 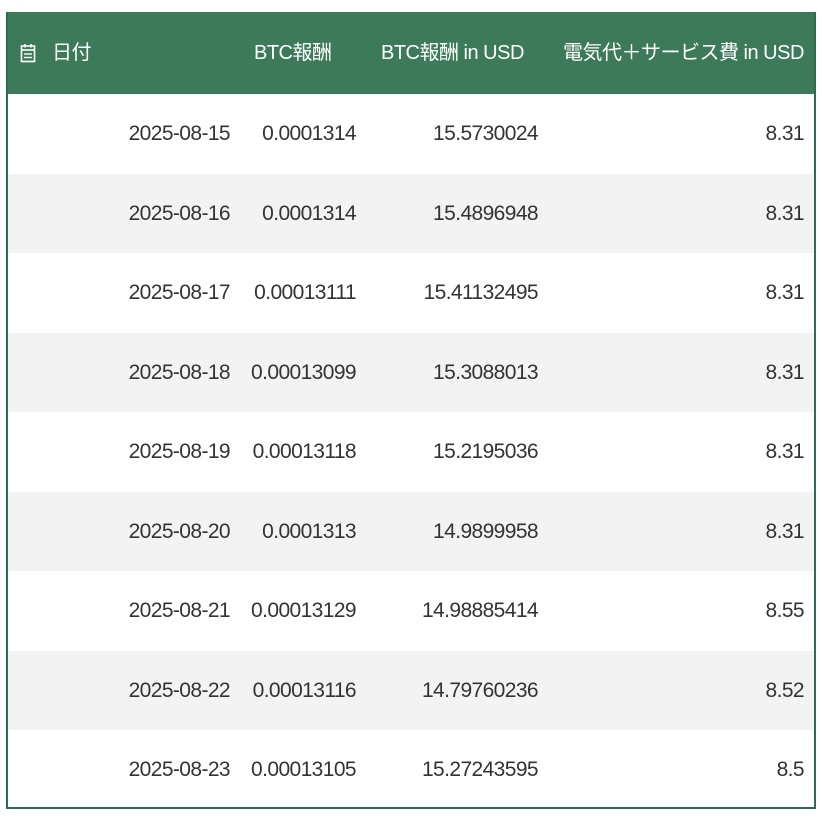 What do you see at coordinates (683, 53) in the screenshot?
I see `column-header-fee-usd: 電気代＋サービス費 in USD` at bounding box center [683, 53].